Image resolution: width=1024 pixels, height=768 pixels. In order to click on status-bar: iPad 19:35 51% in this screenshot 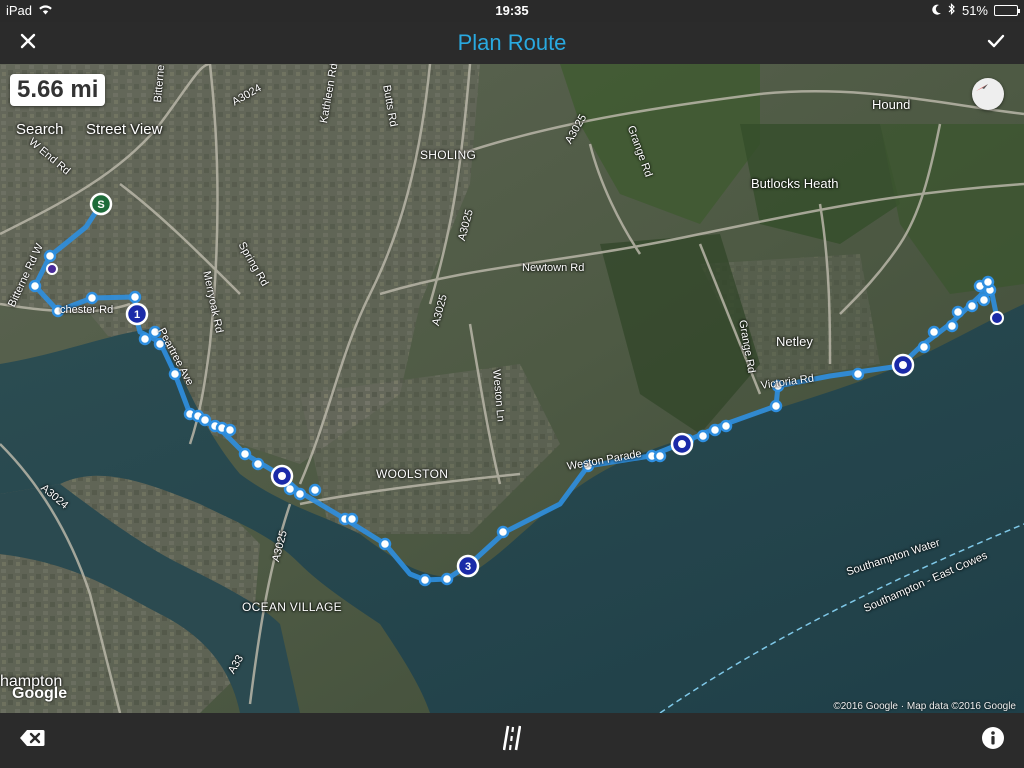, I will do `click(512, 11)`.